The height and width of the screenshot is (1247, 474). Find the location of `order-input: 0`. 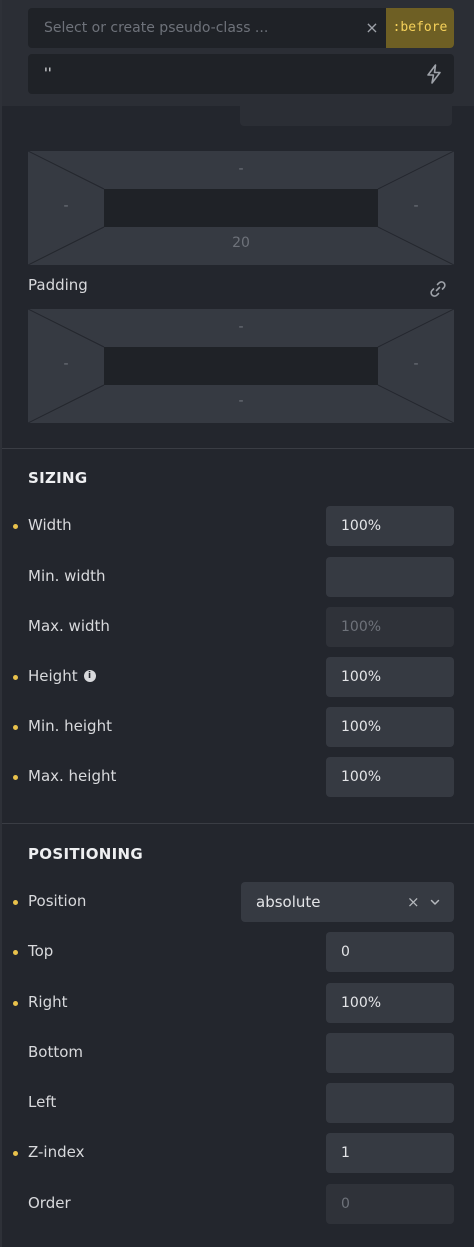

order-input: 0 is located at coordinates (390, 1204).